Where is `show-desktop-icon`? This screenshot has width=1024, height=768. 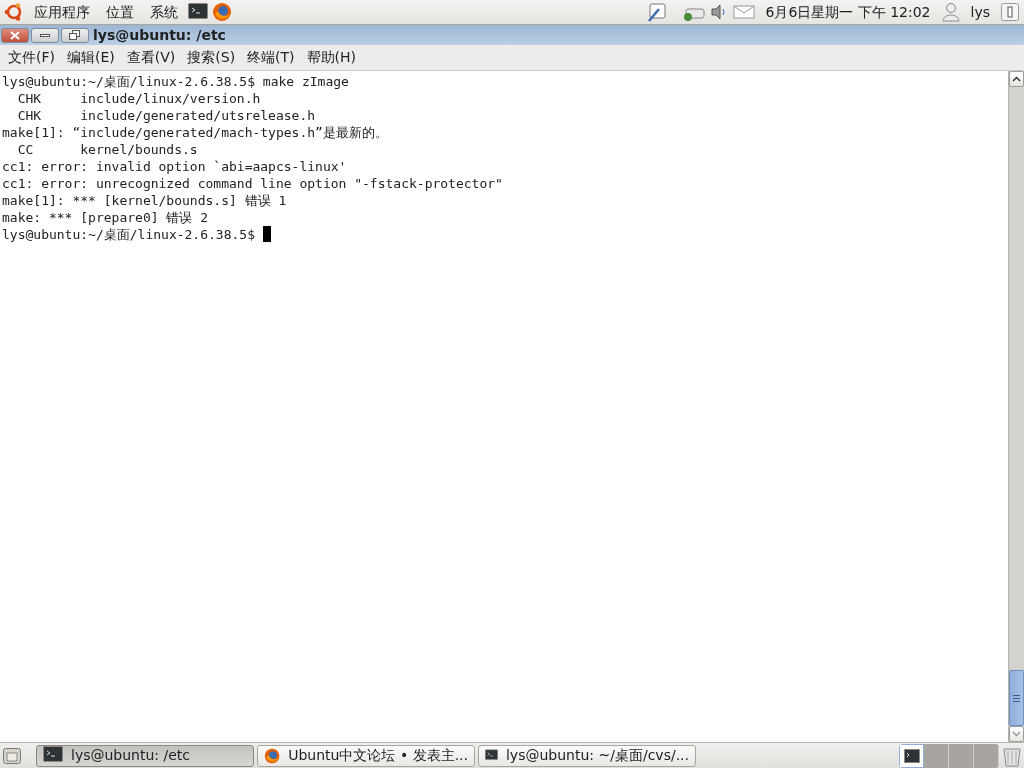 show-desktop-icon is located at coordinates (12, 755).